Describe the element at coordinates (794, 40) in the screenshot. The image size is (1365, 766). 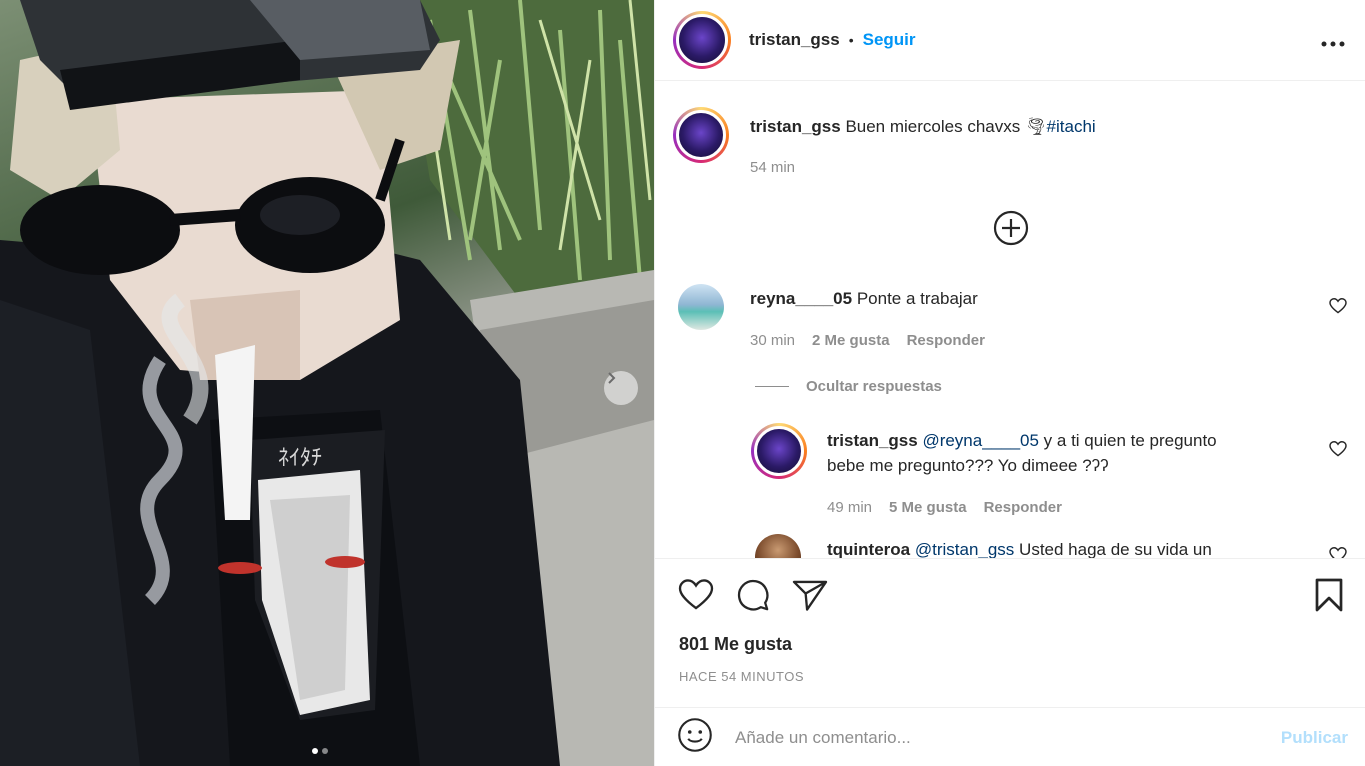
I see `author-username: tristan_gss` at that location.